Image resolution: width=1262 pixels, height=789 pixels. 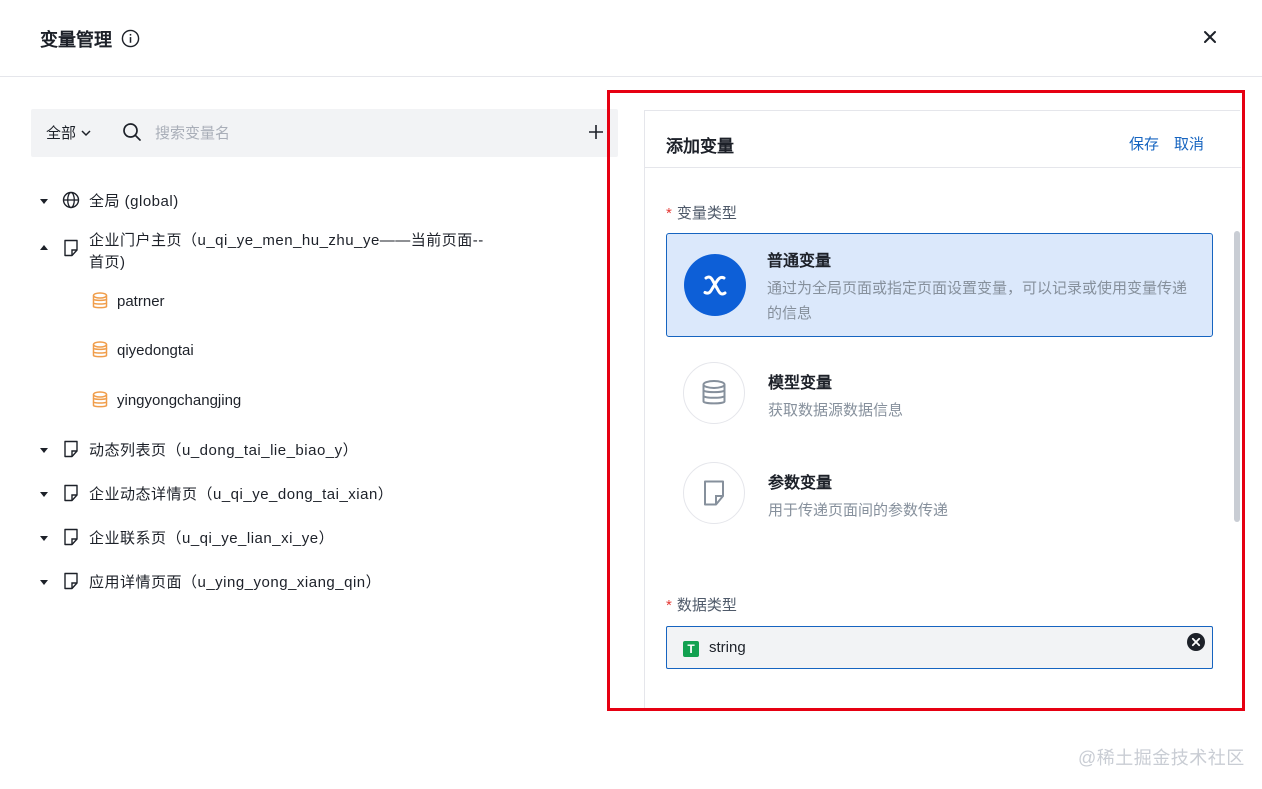 What do you see at coordinates (286, 240) in the screenshot?
I see `tree-node-label: 企业门户主页（u_qi_ye_men_hu_zhu_ye——当前页面--` at bounding box center [286, 240].